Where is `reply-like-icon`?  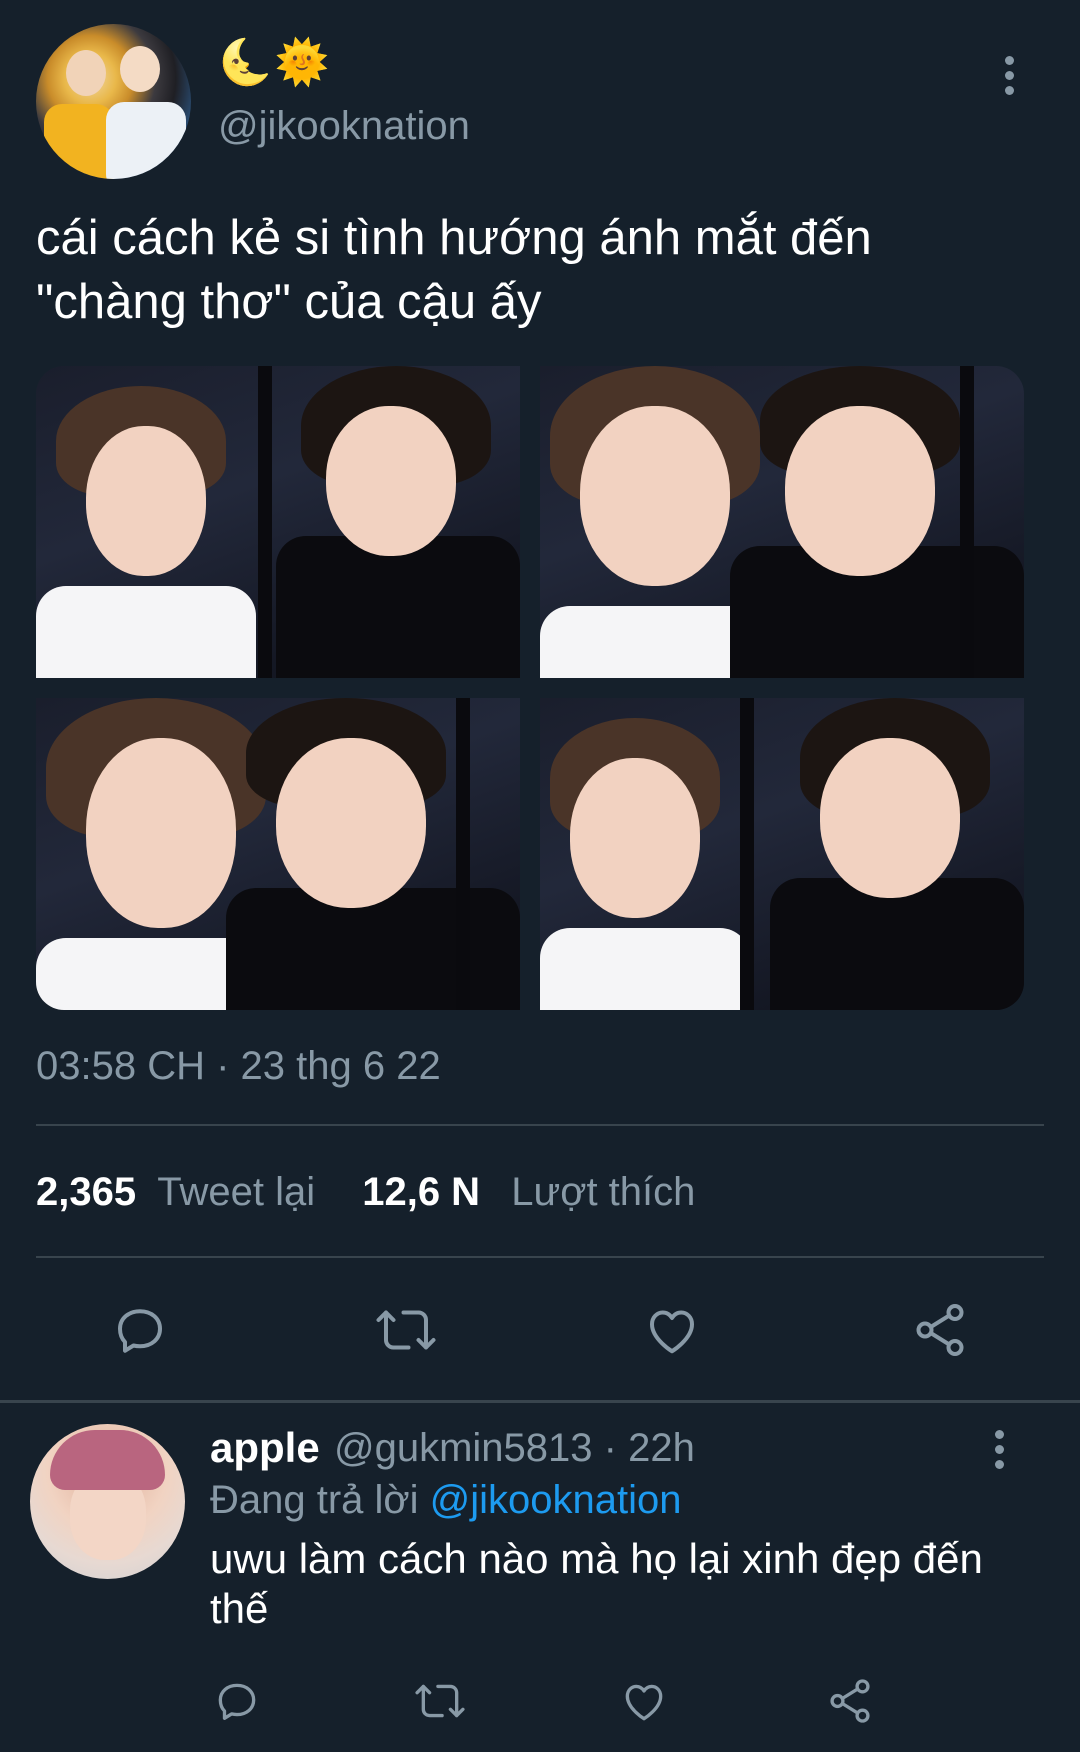 reply-like-icon is located at coordinates (644, 1701).